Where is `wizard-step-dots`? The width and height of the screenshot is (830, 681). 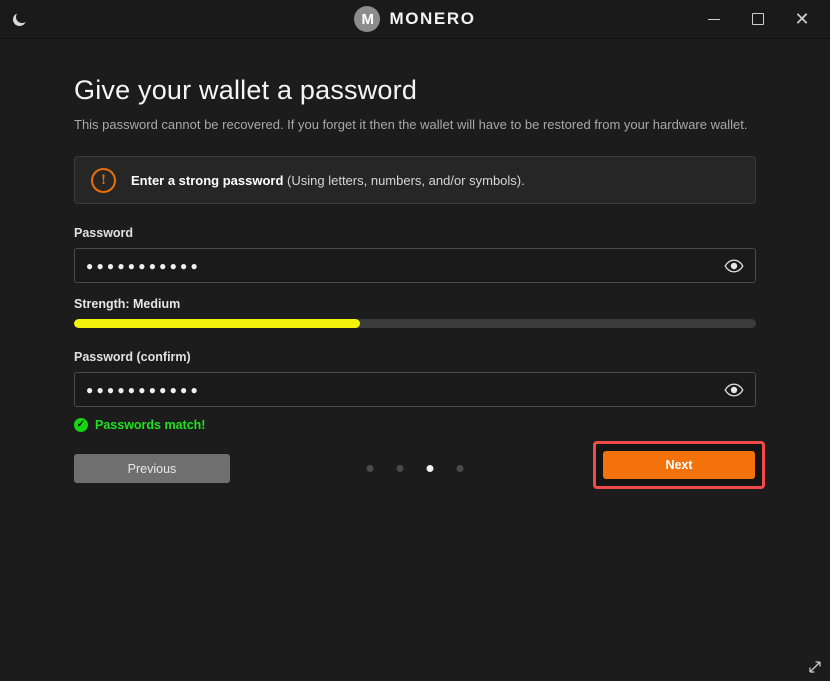
wizard-step-dots is located at coordinates (415, 468).